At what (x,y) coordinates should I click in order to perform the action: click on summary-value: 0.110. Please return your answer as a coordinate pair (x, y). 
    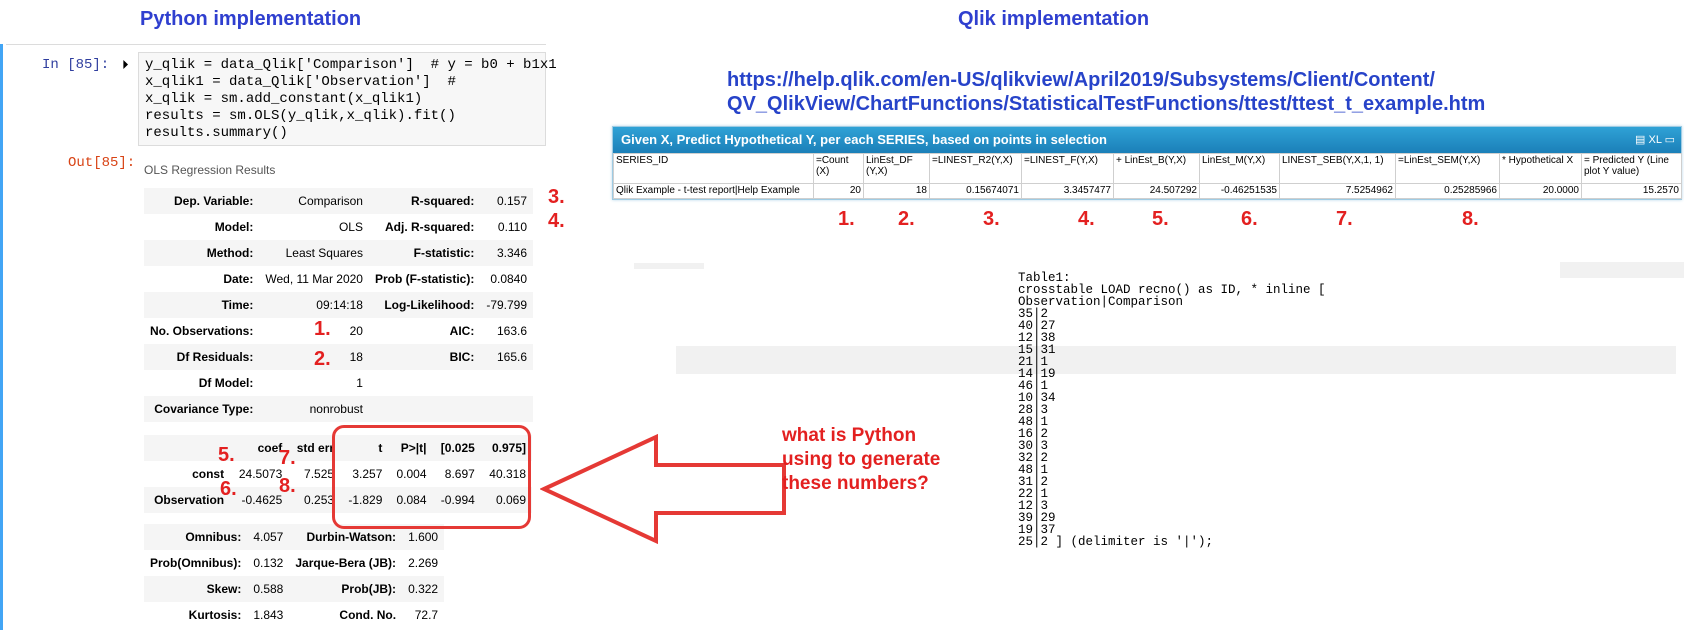
    Looking at the image, I should click on (512, 227).